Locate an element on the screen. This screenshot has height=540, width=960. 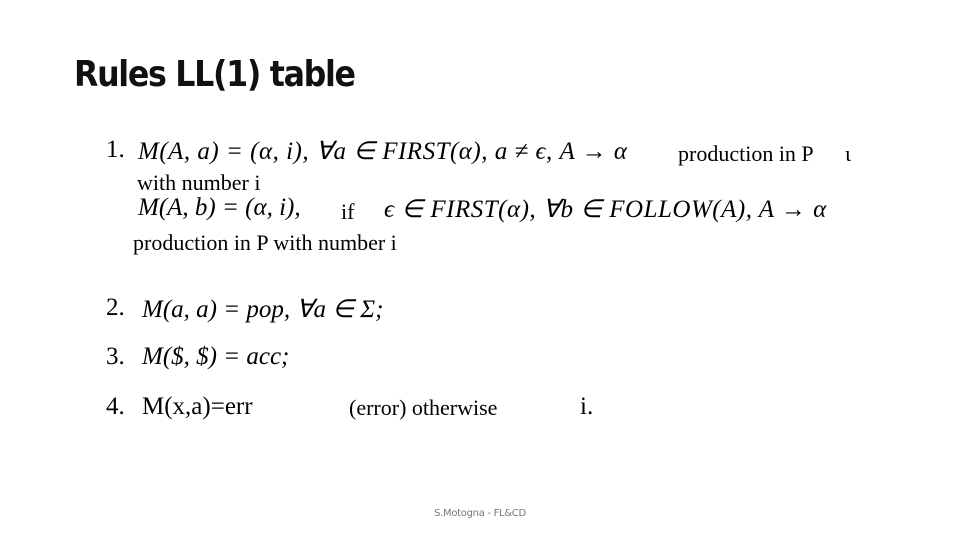
rule-1b-formula-left: M(A, b) = (α, i), is located at coordinates (219, 207).